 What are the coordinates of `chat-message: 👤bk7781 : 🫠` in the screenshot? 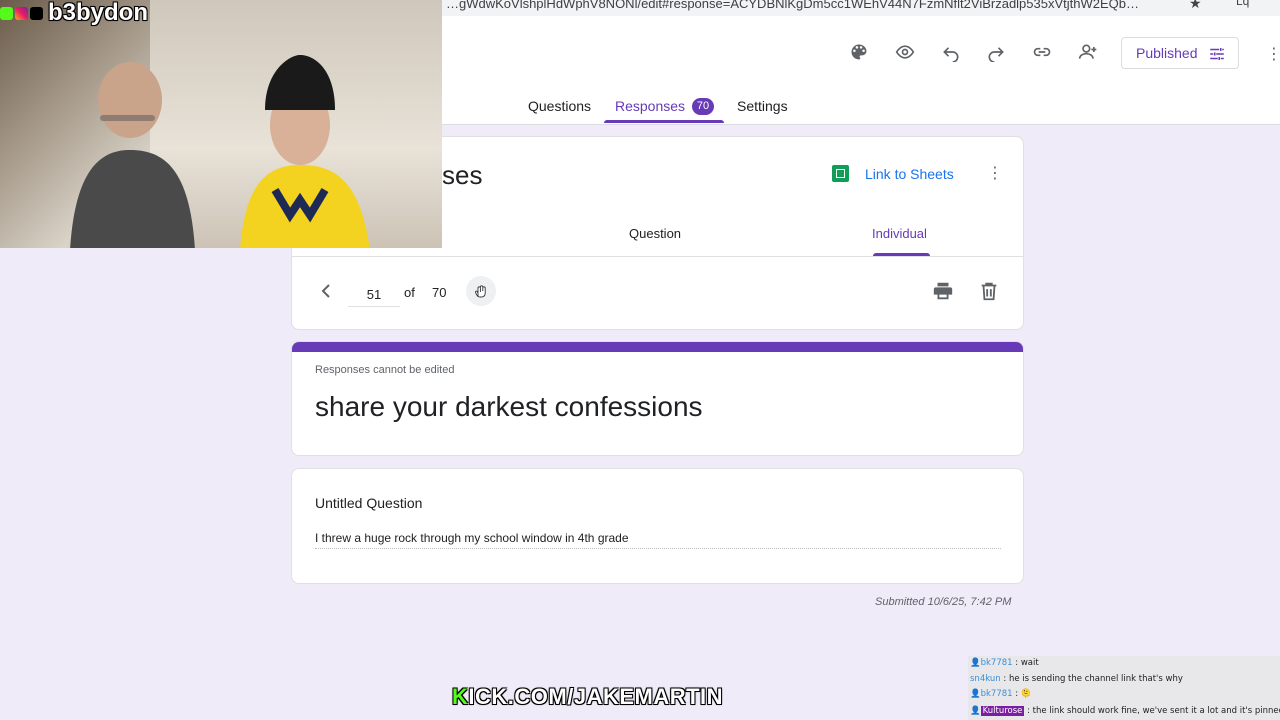 It's located at (1001, 694).